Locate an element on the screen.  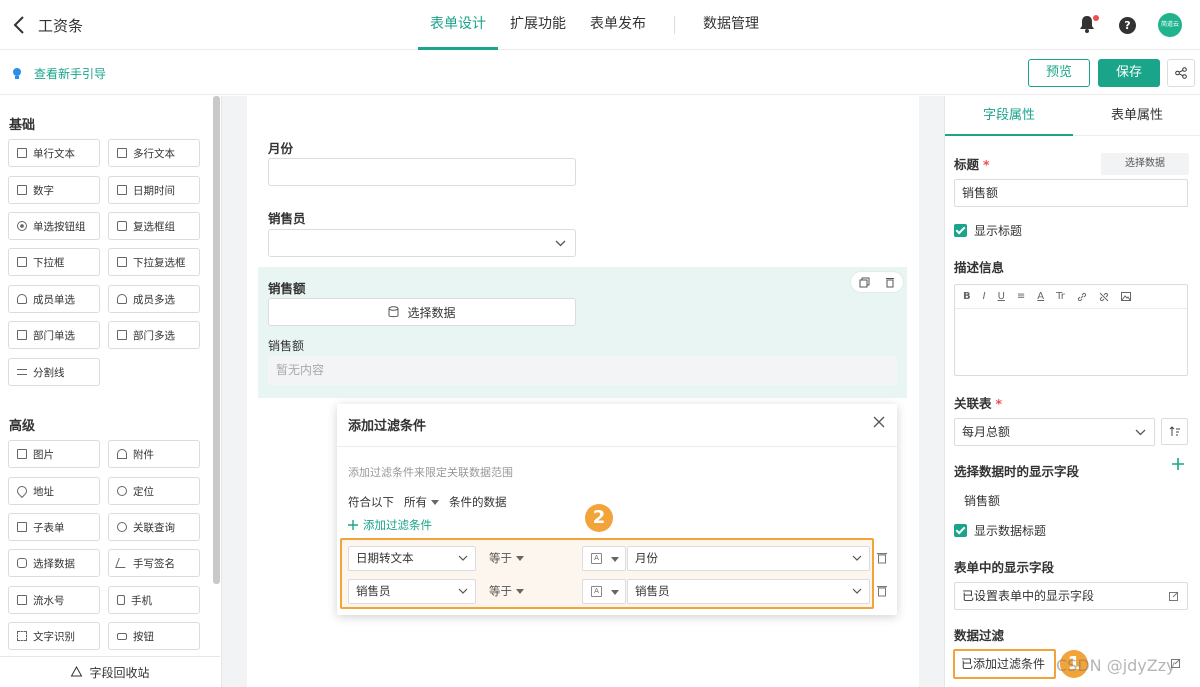
guide-link: 查看新手引导 is located at coordinates (59, 73).